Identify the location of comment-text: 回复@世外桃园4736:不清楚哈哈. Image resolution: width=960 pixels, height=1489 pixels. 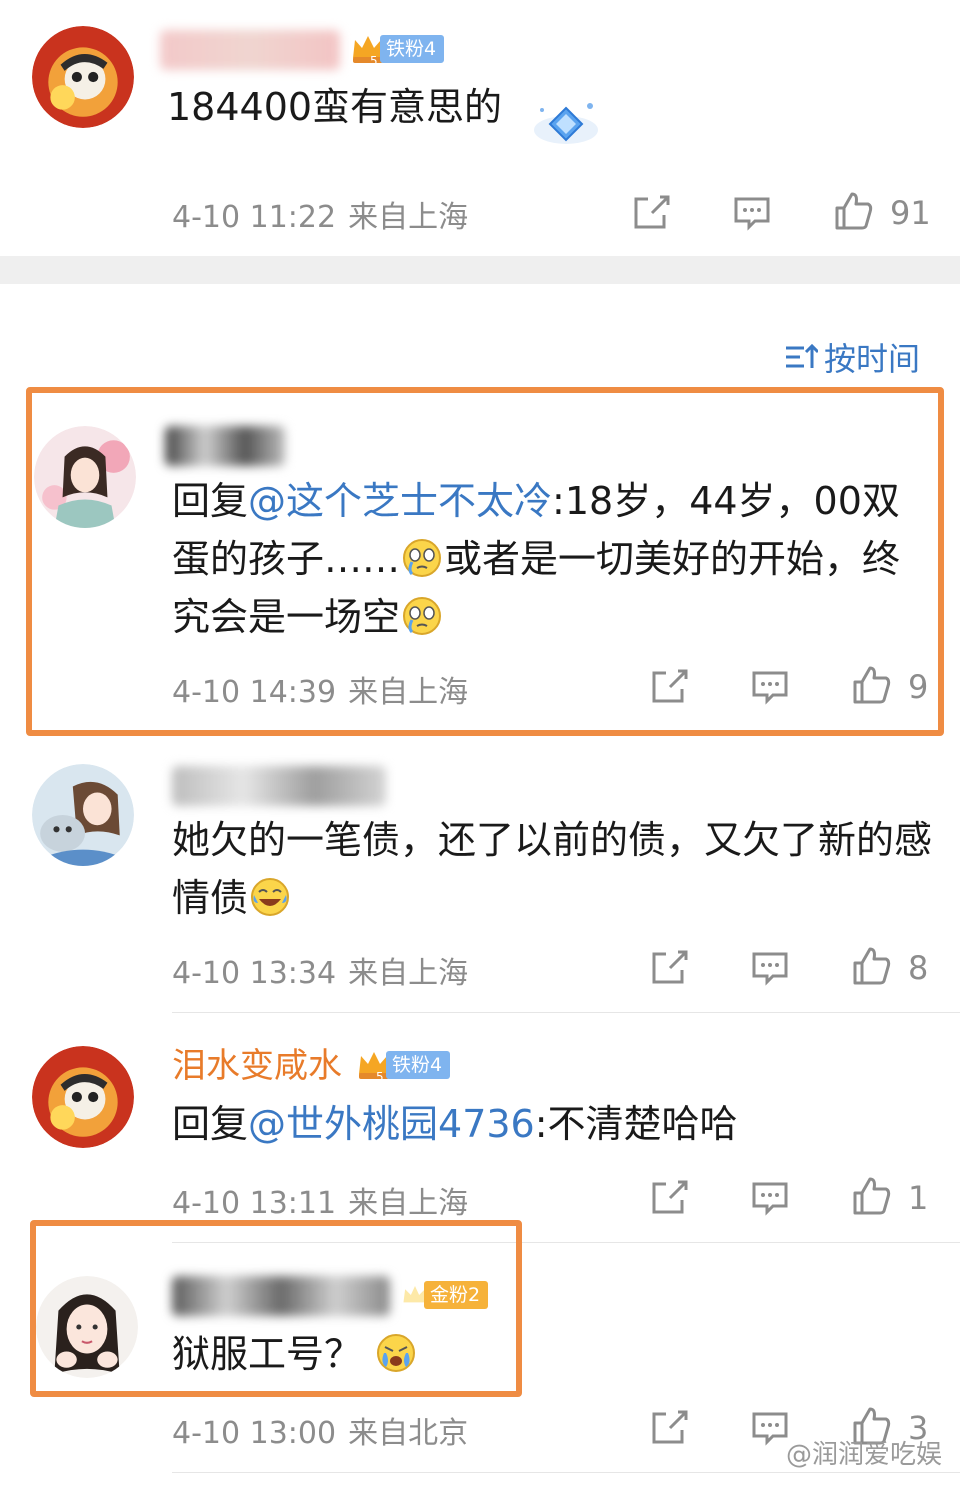
(455, 1124).